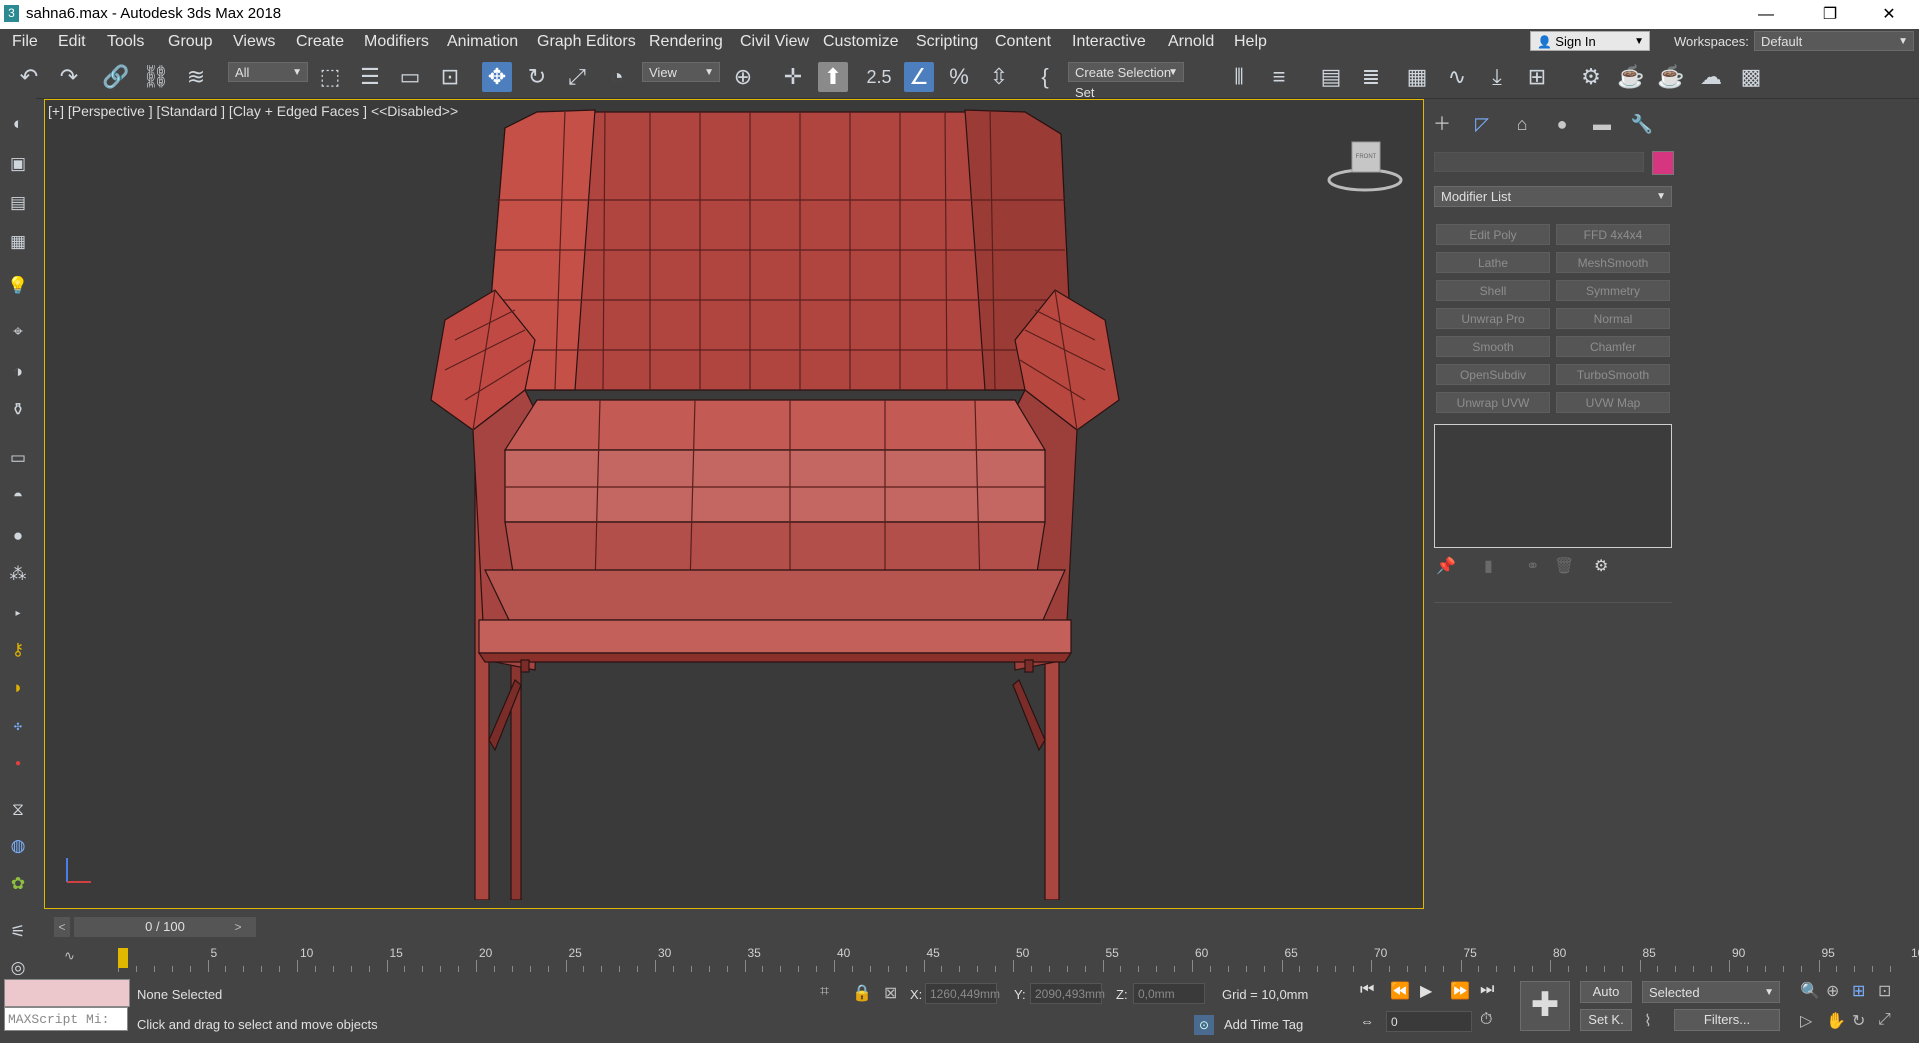 This screenshot has width=1919, height=1043. Describe the element at coordinates (238, 927) in the screenshot. I see `next-frame-button: >` at that location.